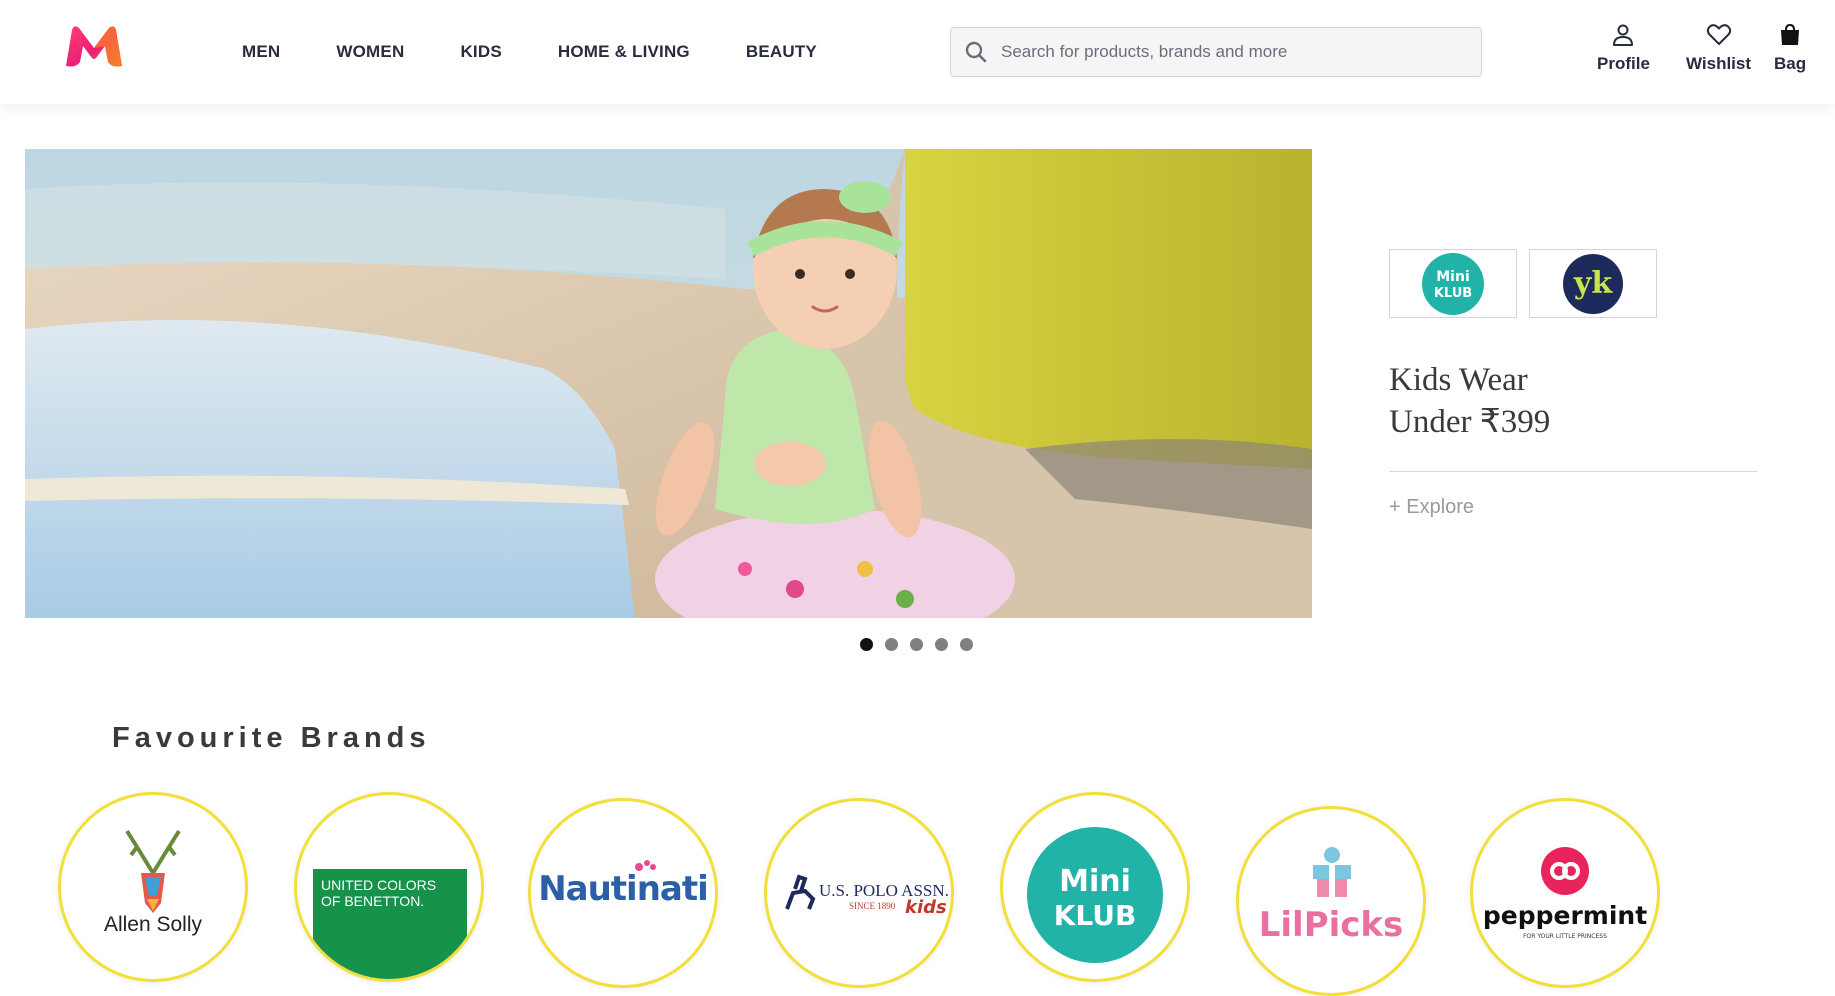 The image size is (1835, 996). I want to click on brand-tile-mini-klub: Mini KLUB, so click(1102, 883).